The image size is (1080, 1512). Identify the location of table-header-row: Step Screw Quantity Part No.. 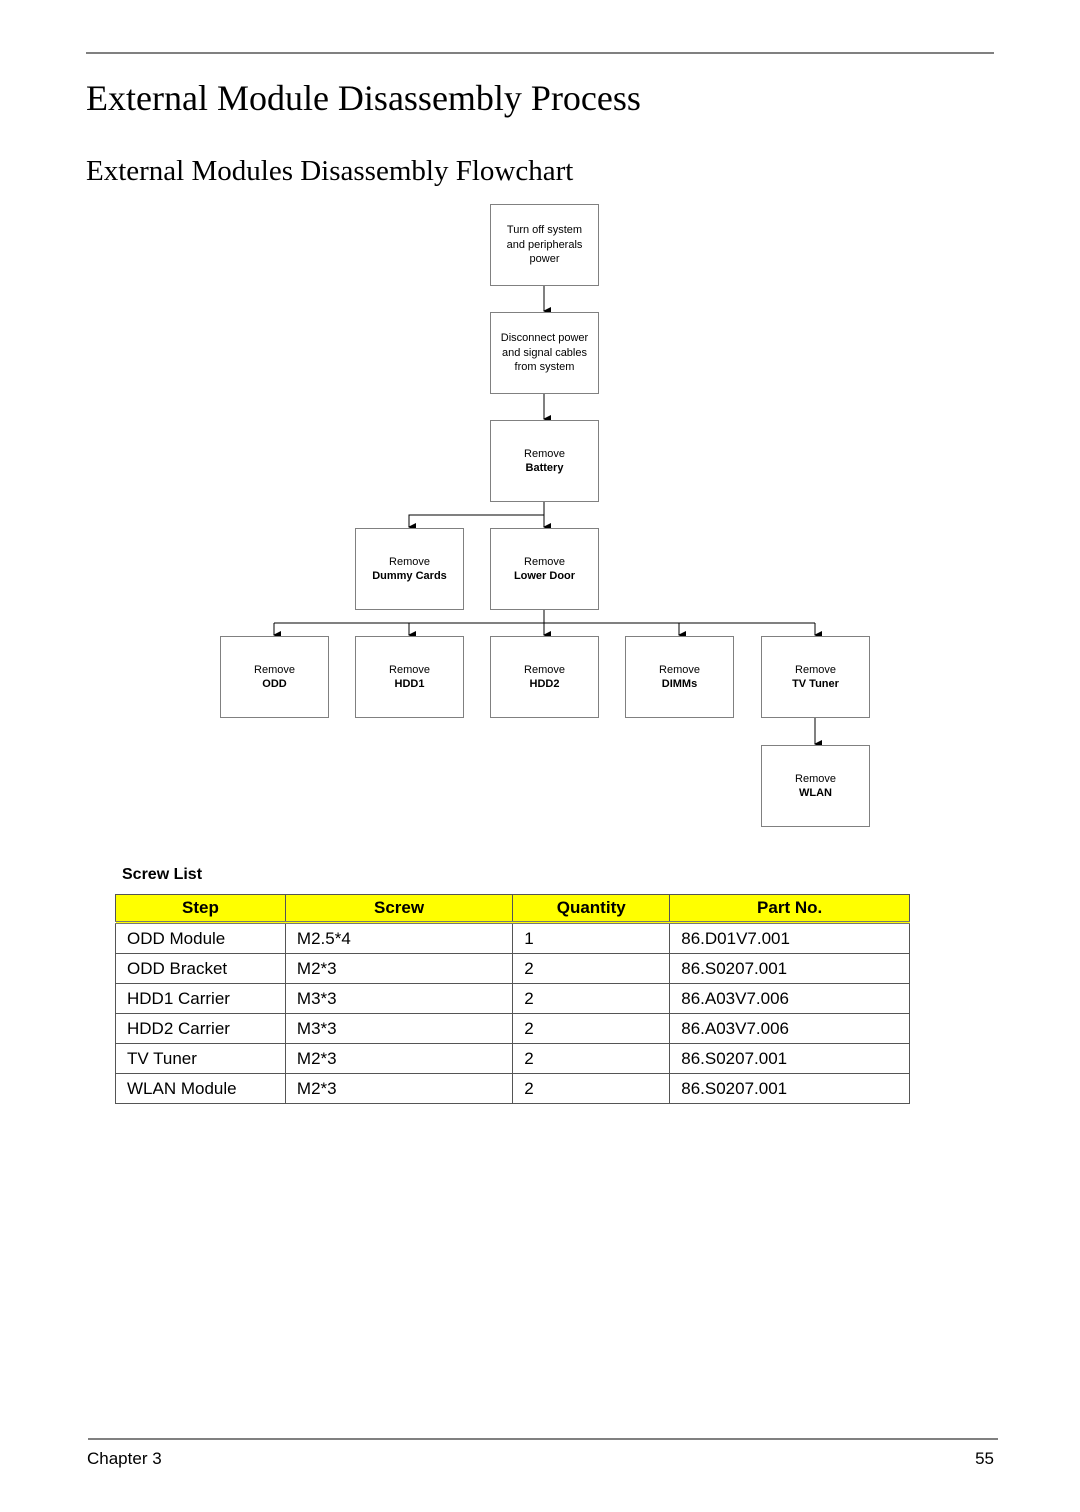
(512, 909).